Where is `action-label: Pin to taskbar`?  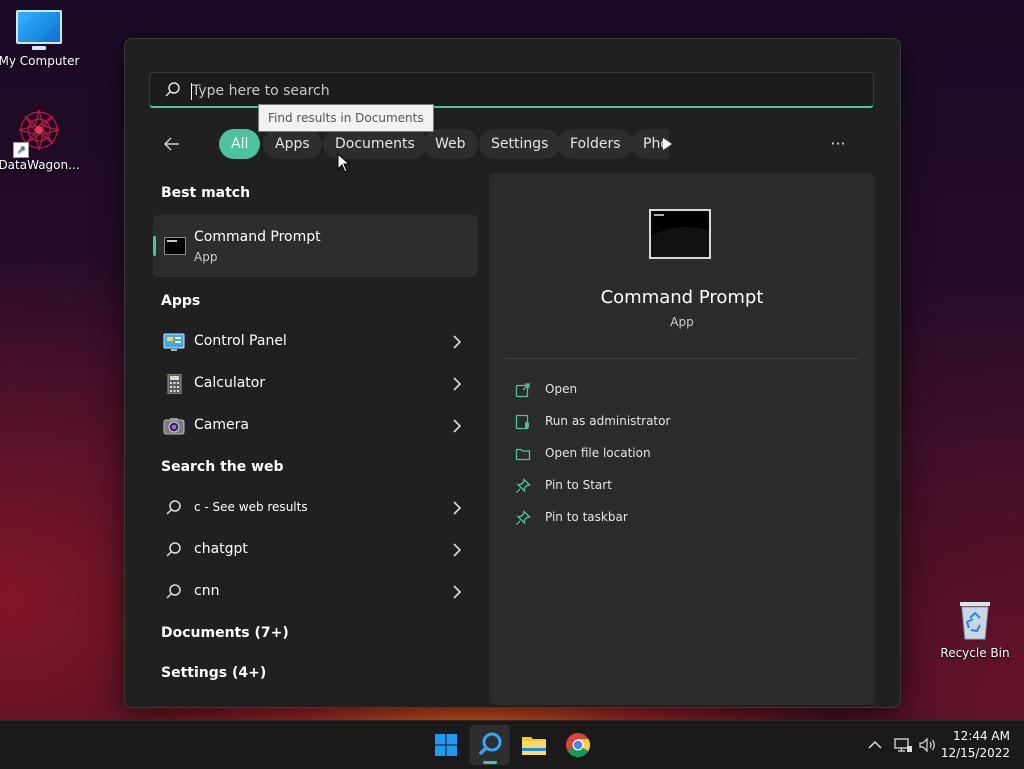
action-label: Pin to taskbar is located at coordinates (586, 517).